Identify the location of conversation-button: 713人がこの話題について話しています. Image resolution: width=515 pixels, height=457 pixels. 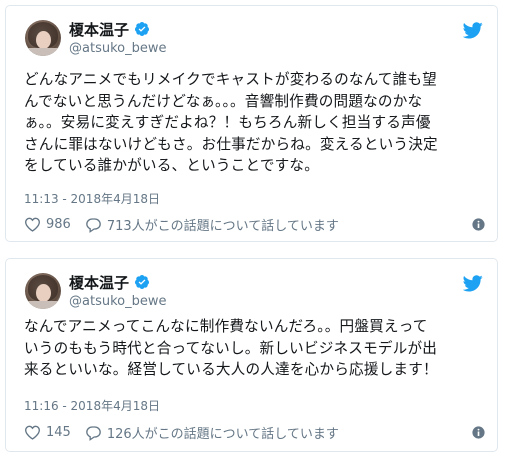
(212, 224).